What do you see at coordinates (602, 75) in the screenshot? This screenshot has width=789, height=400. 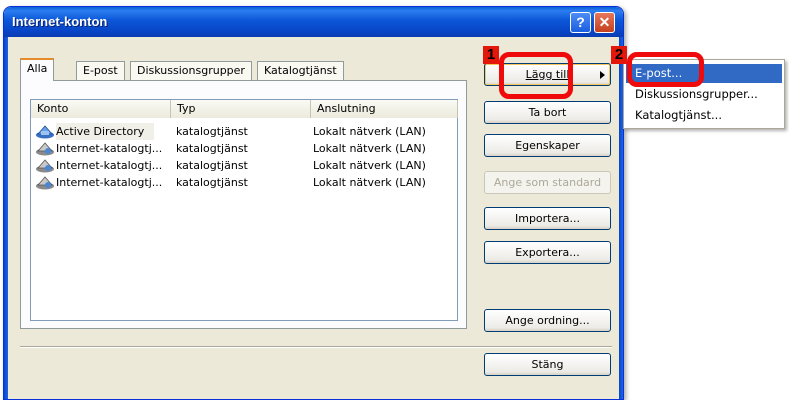 I see `submenu-arrow-icon` at bounding box center [602, 75].